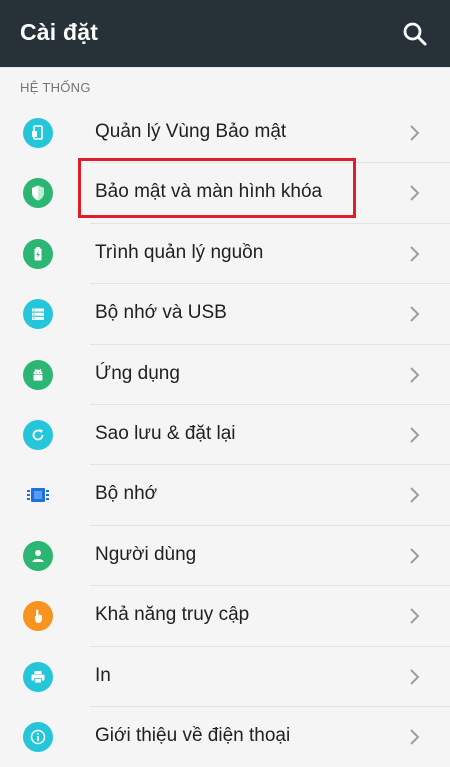 The image size is (450, 767). Describe the element at coordinates (55, 87) in the screenshot. I see `section-header: HỆ THỐNG` at that location.